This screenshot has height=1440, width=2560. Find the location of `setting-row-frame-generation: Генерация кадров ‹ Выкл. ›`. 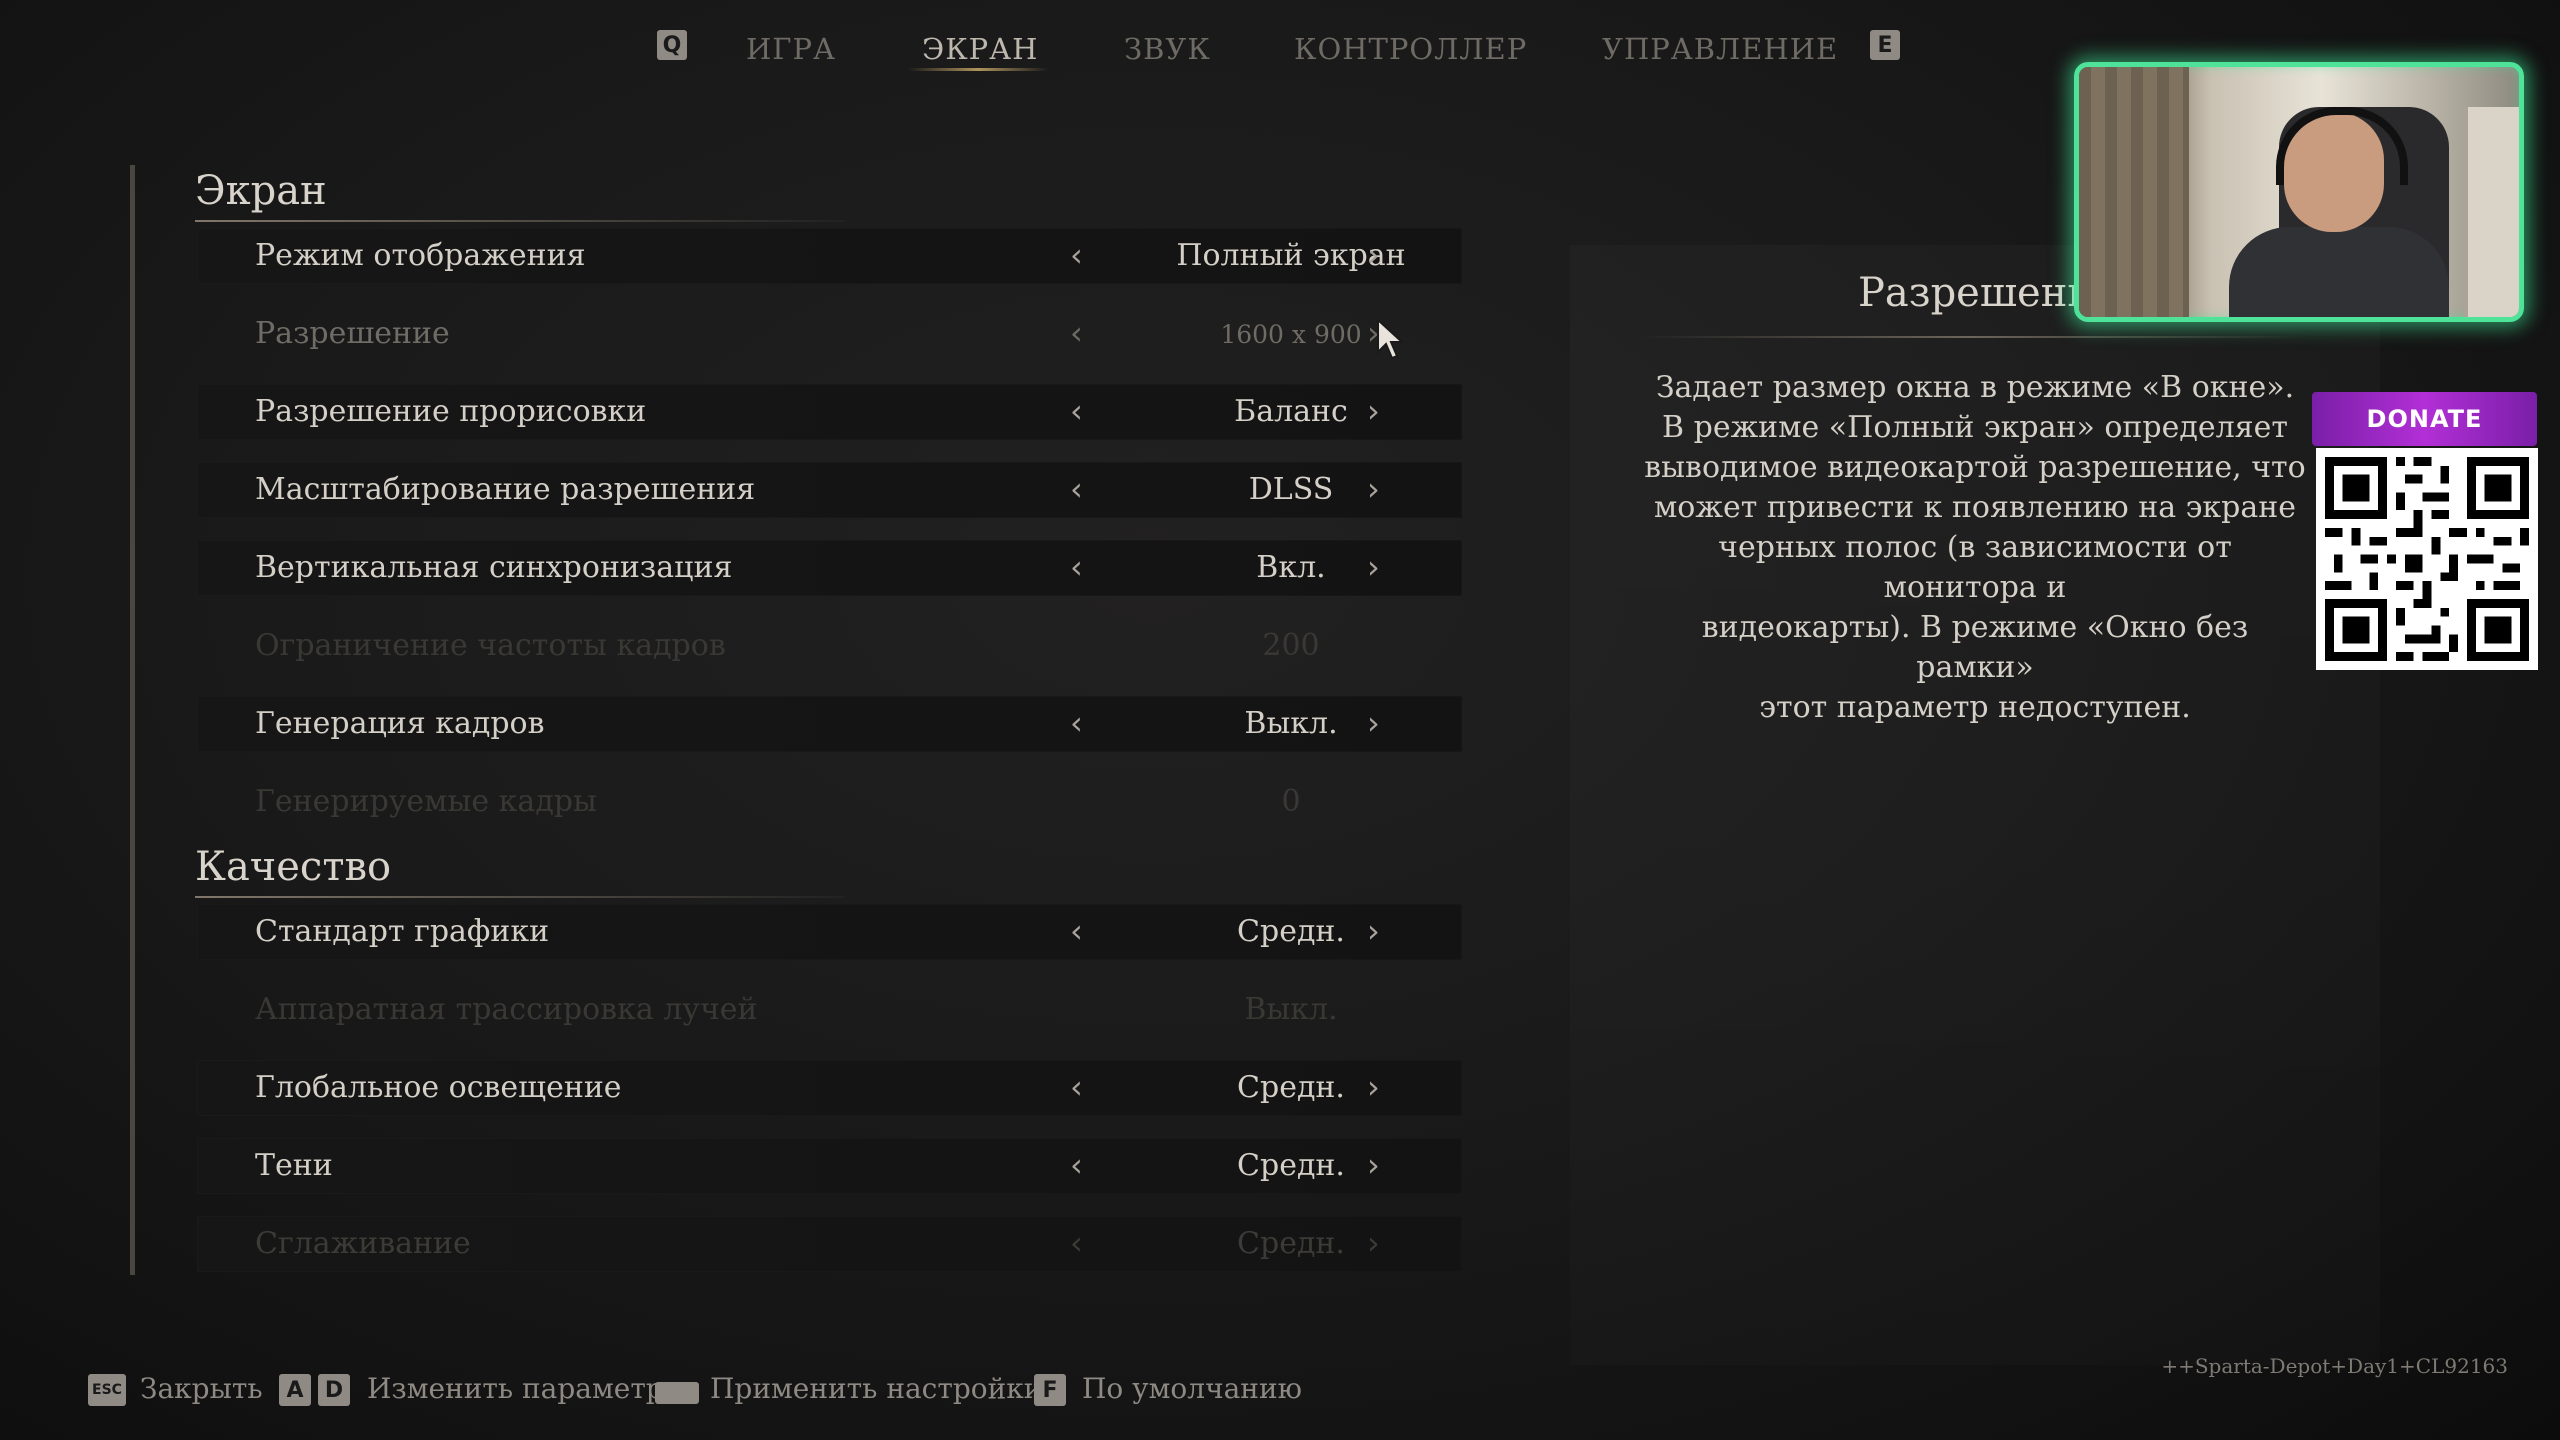

setting-row-frame-generation: Генерация кадров ‹ Выкл. › is located at coordinates (829, 724).